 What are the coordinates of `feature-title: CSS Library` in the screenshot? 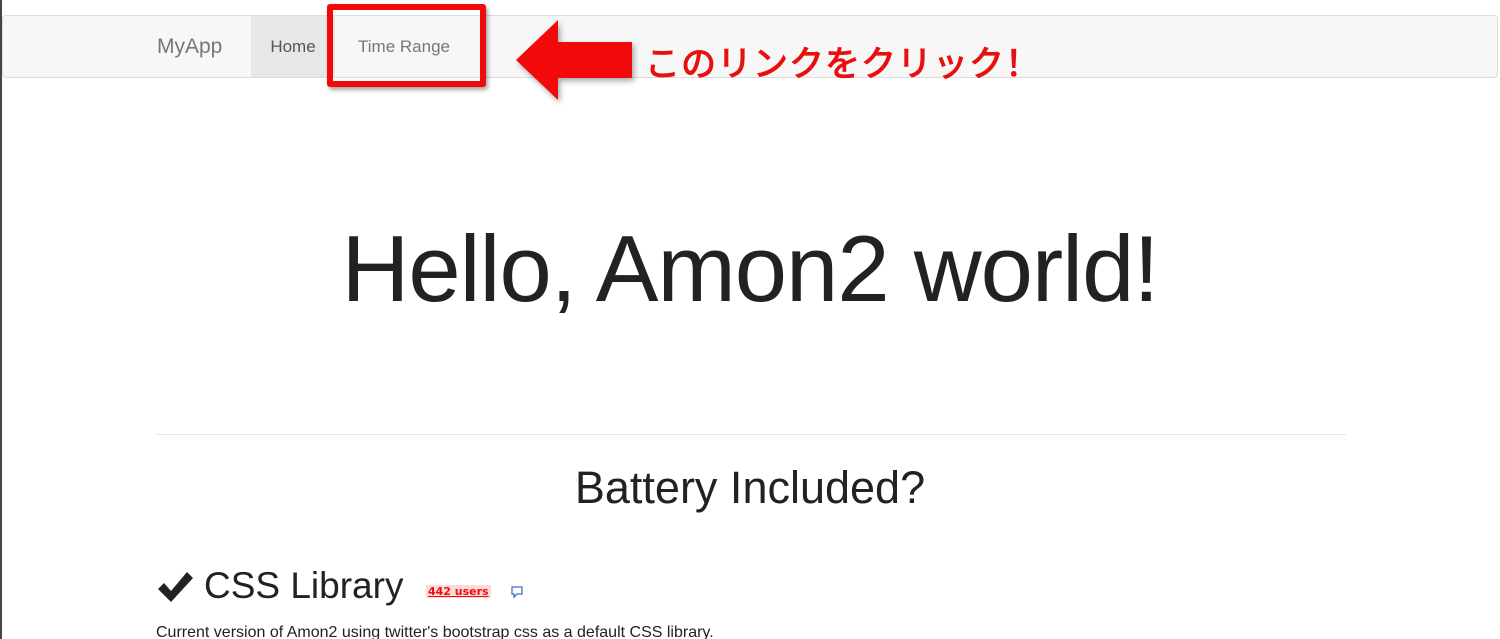 It's located at (304, 585).